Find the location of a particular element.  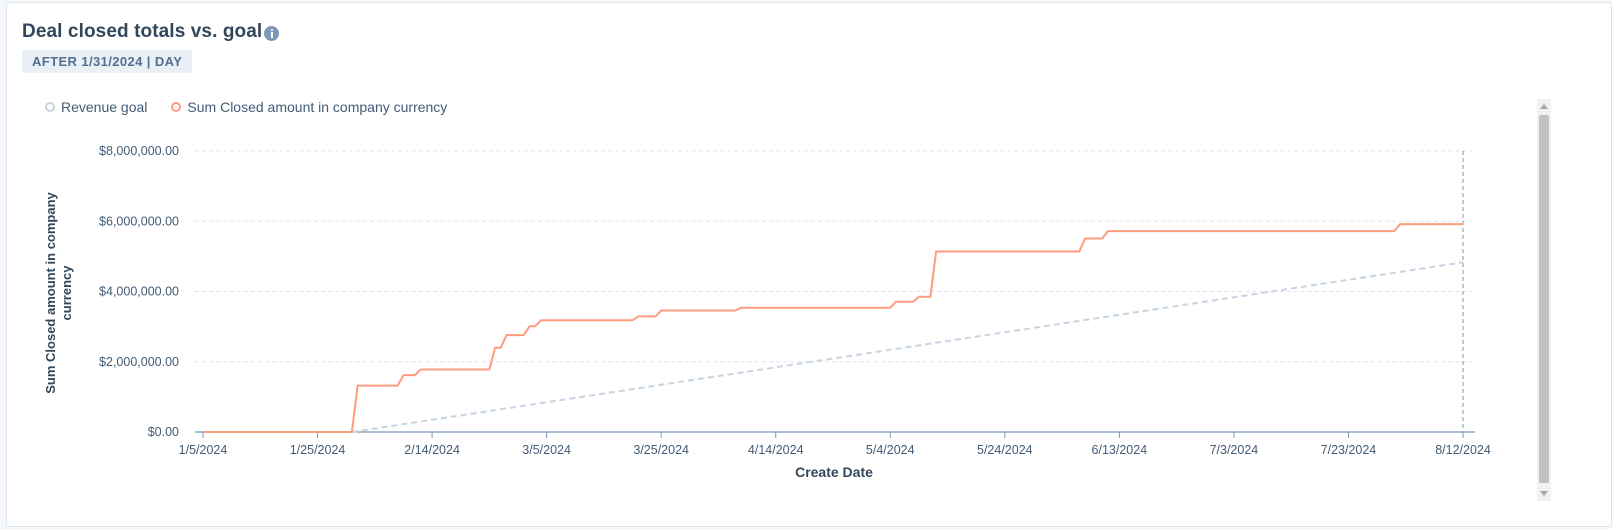

y-tick-label: $0.00 is located at coordinates (163, 432).